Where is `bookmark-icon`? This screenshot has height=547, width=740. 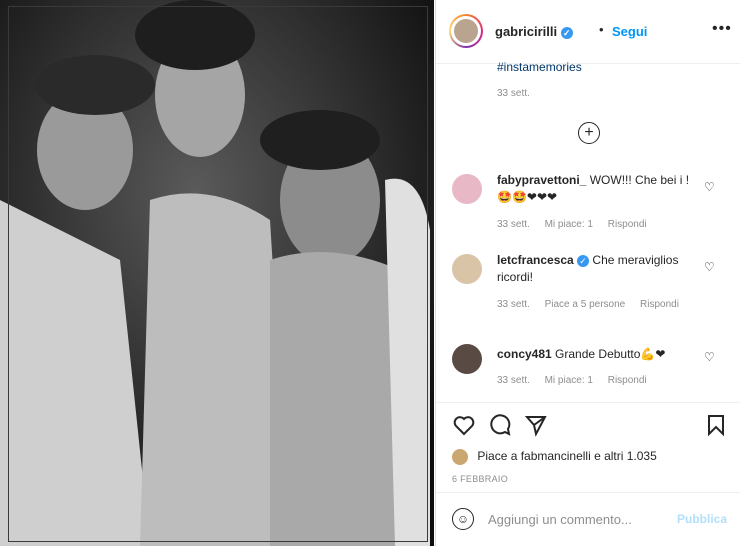
bookmark-icon is located at coordinates (716, 428).